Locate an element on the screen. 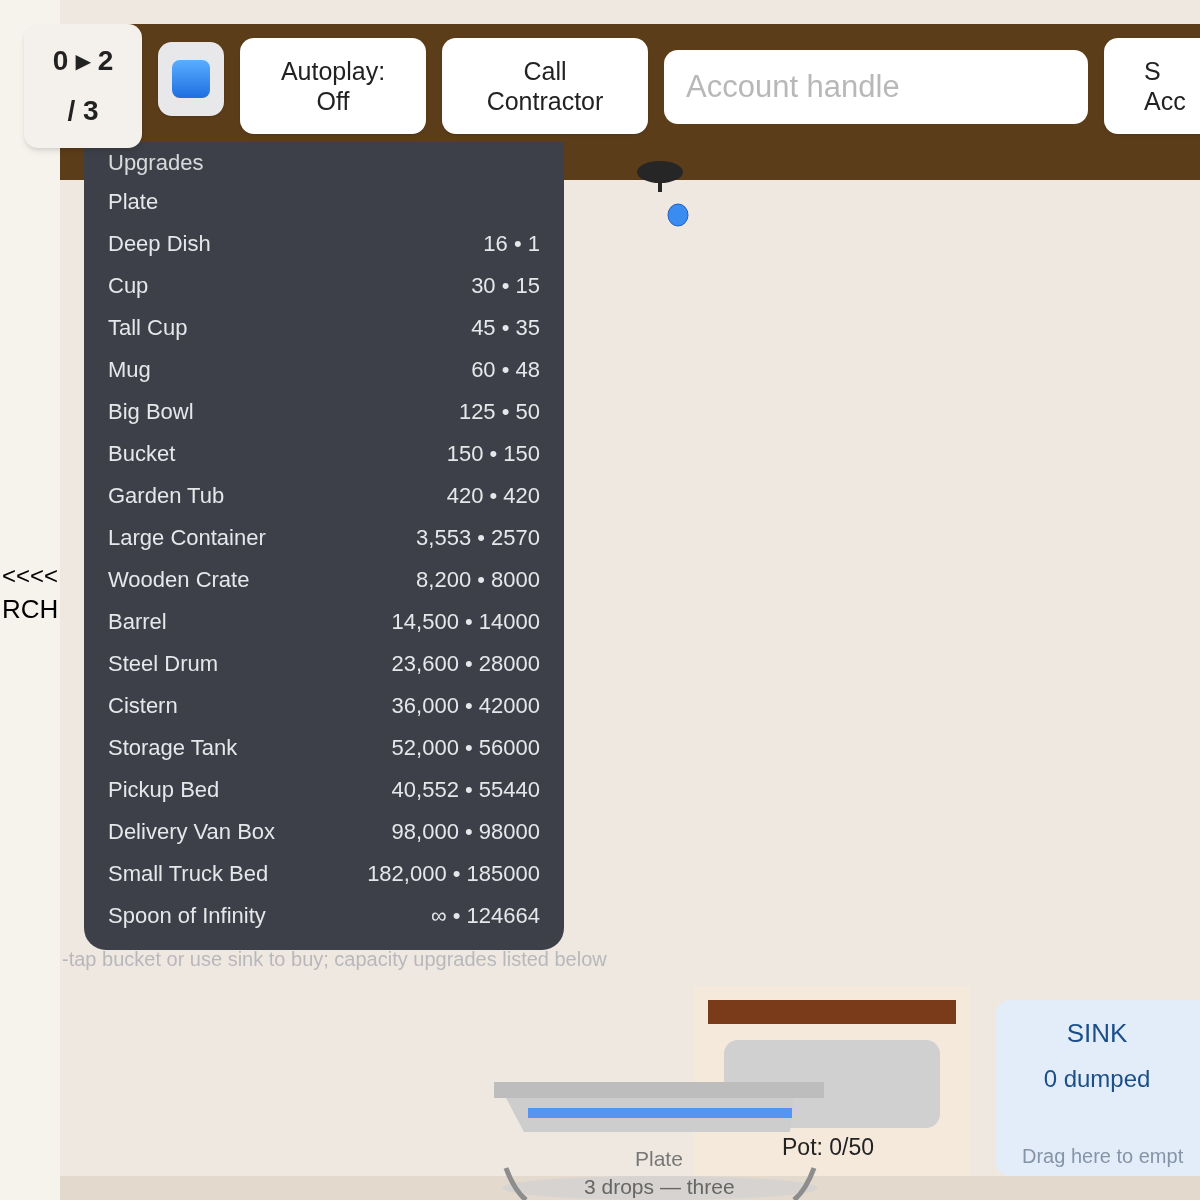 The image size is (1200, 1200). account-handle-field: Account handle is located at coordinates (876, 87).